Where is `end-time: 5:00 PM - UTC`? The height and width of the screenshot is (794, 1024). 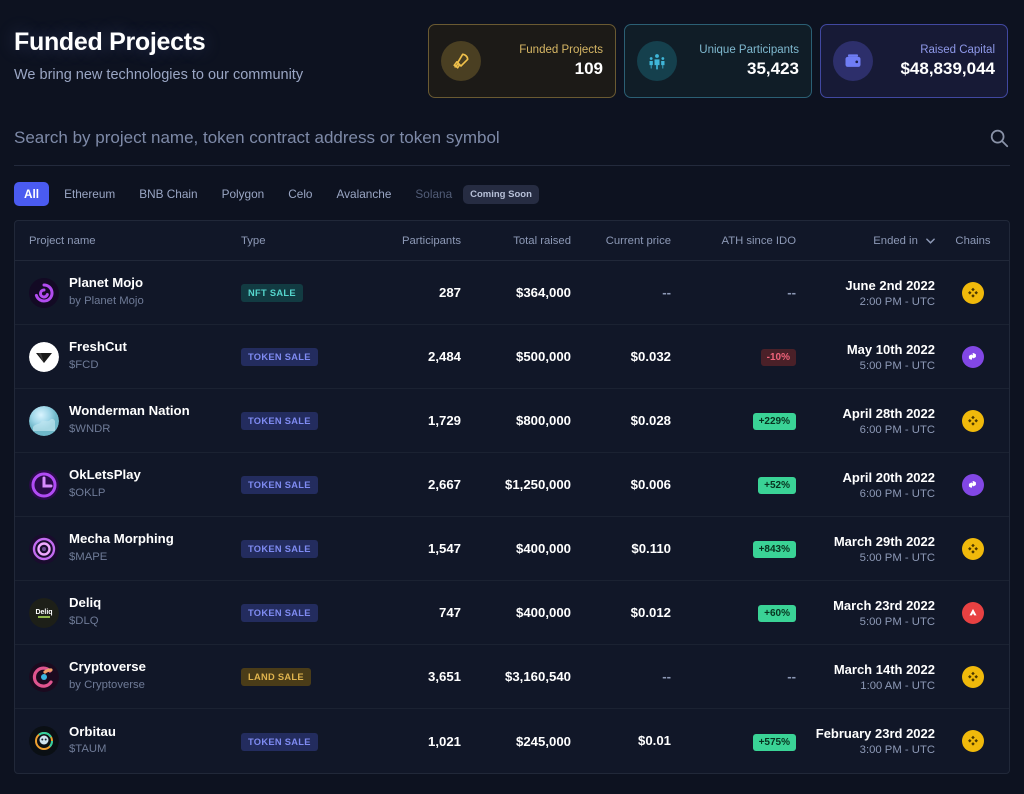
end-time: 5:00 PM - UTC is located at coordinates (897, 365).